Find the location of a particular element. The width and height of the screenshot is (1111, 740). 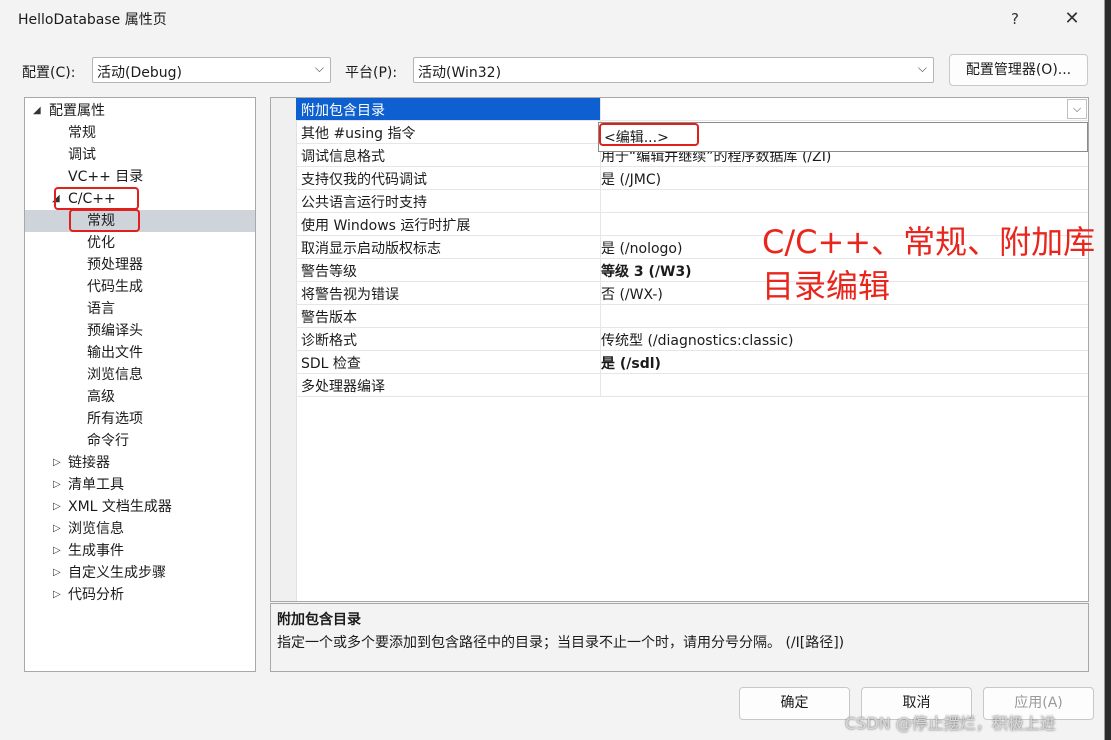

tree-item-label: 自定义生成步骤 is located at coordinates (117, 573).